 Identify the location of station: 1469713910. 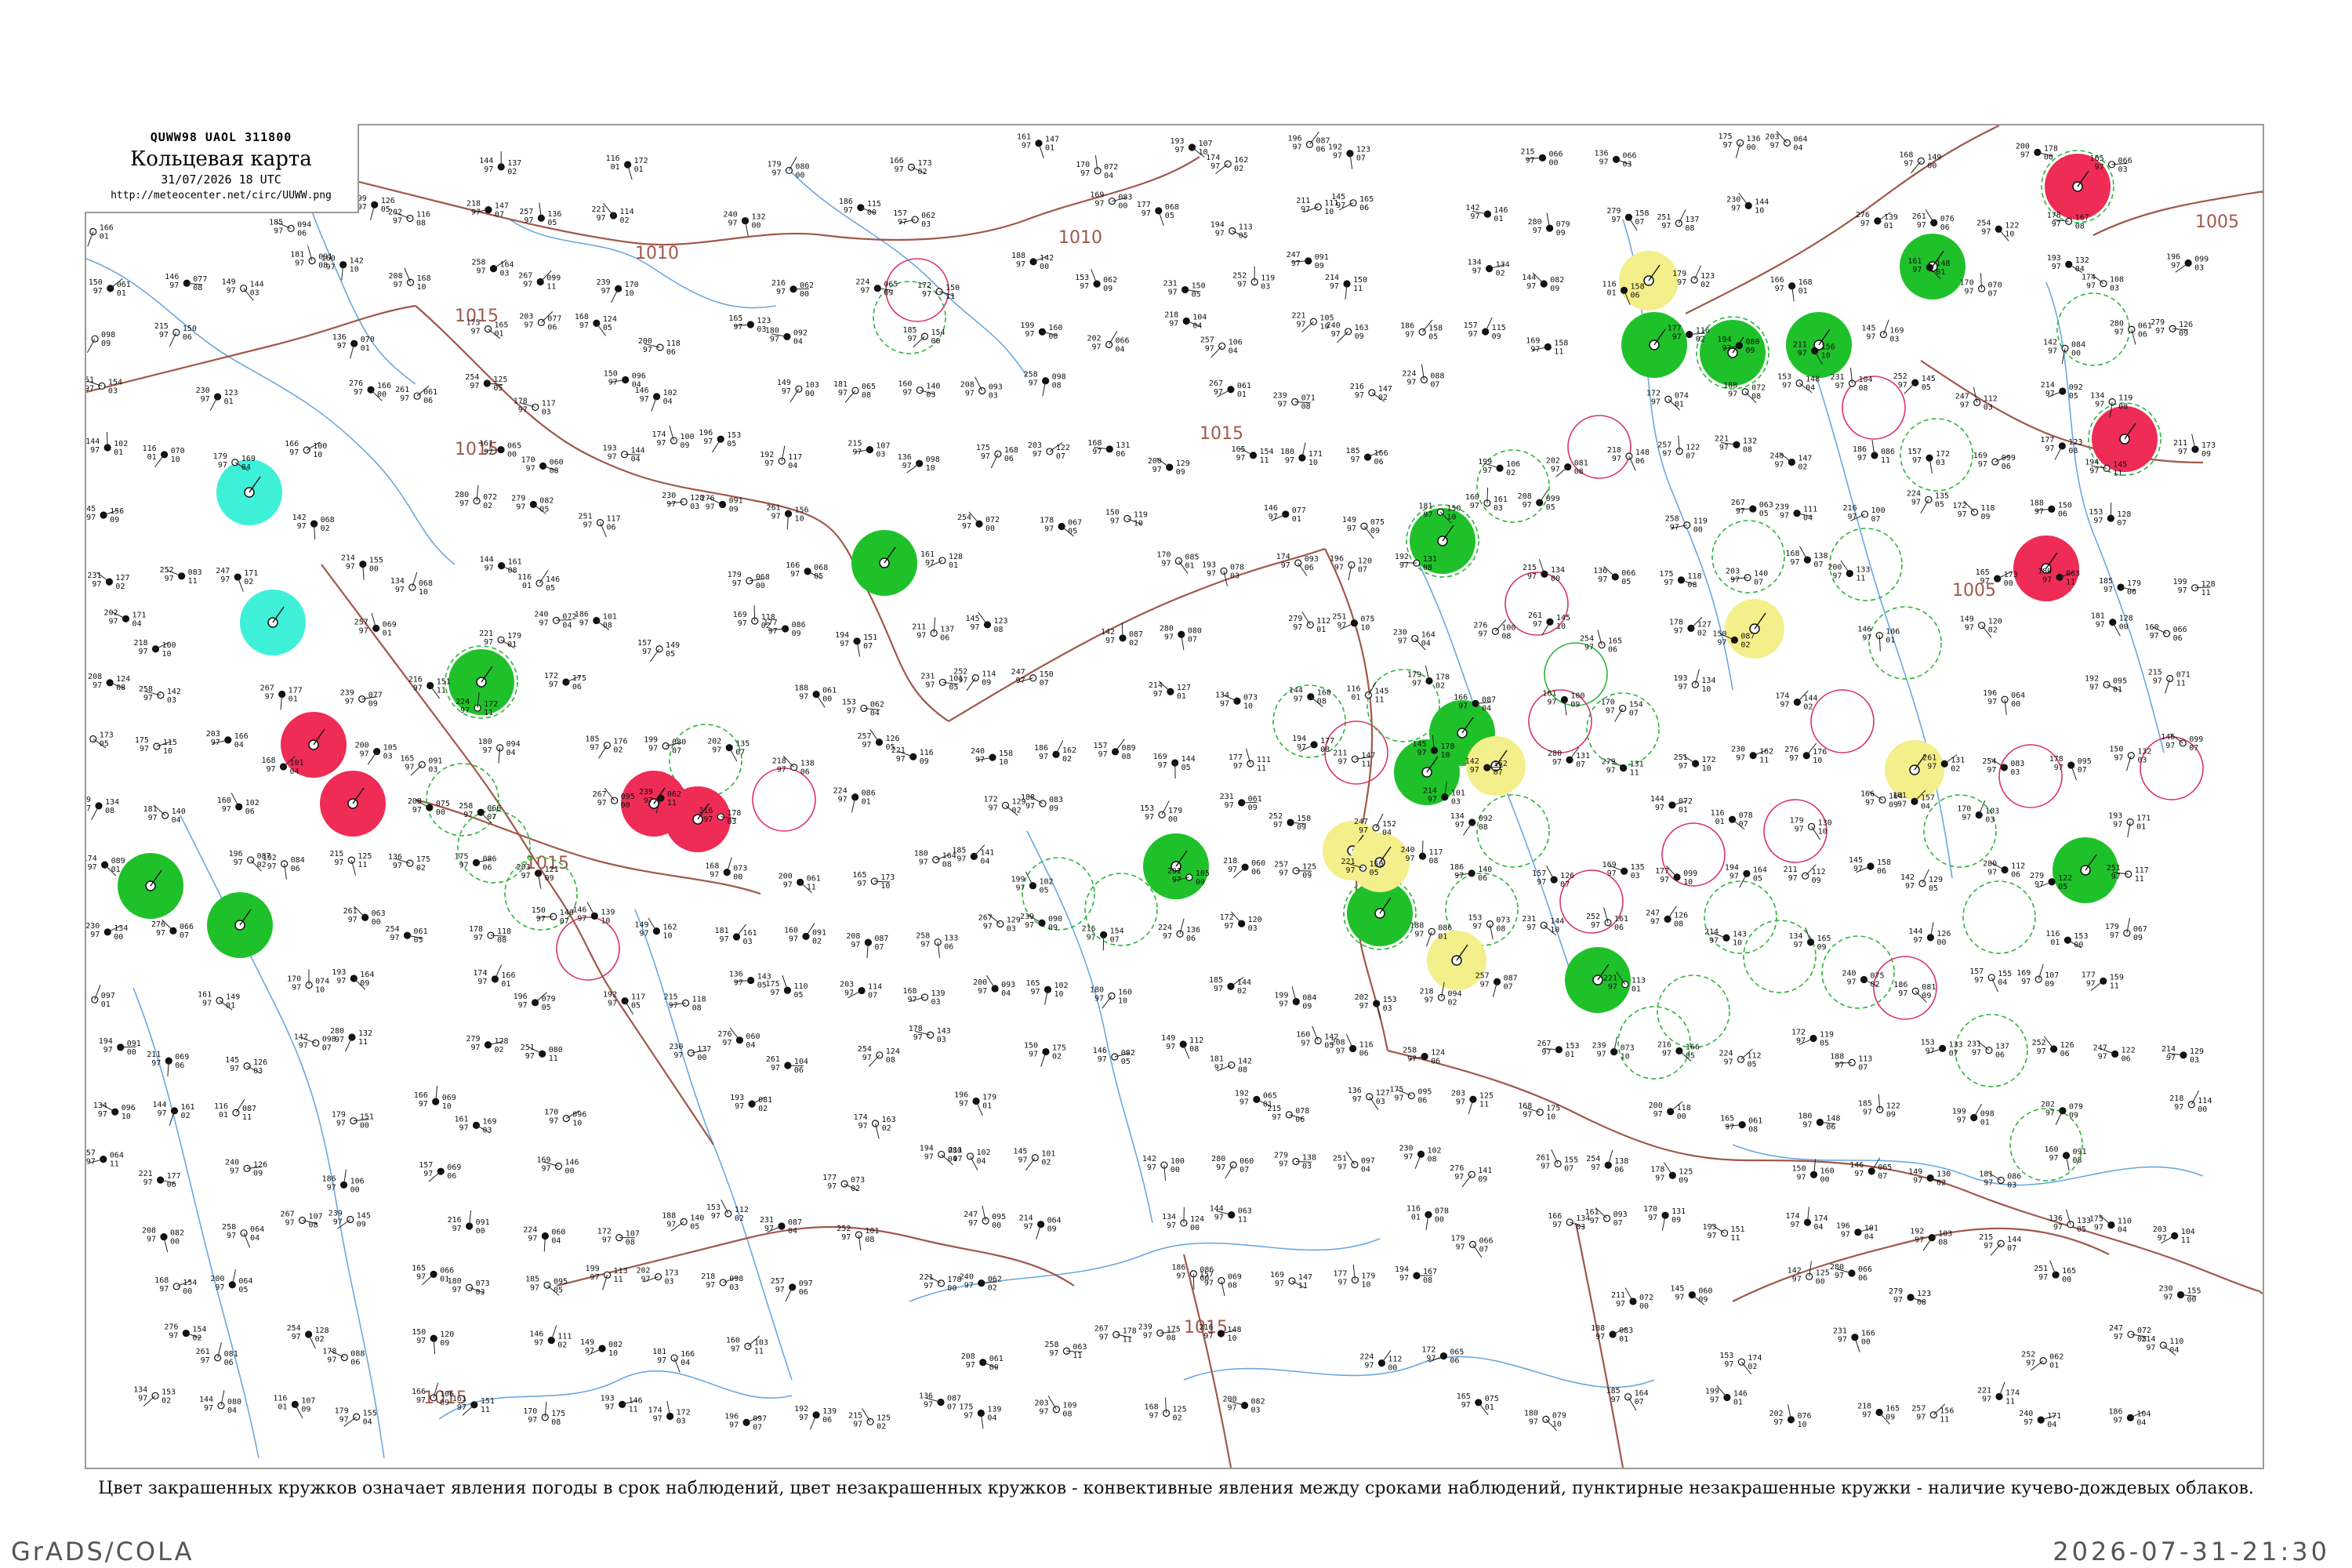
(593, 913).